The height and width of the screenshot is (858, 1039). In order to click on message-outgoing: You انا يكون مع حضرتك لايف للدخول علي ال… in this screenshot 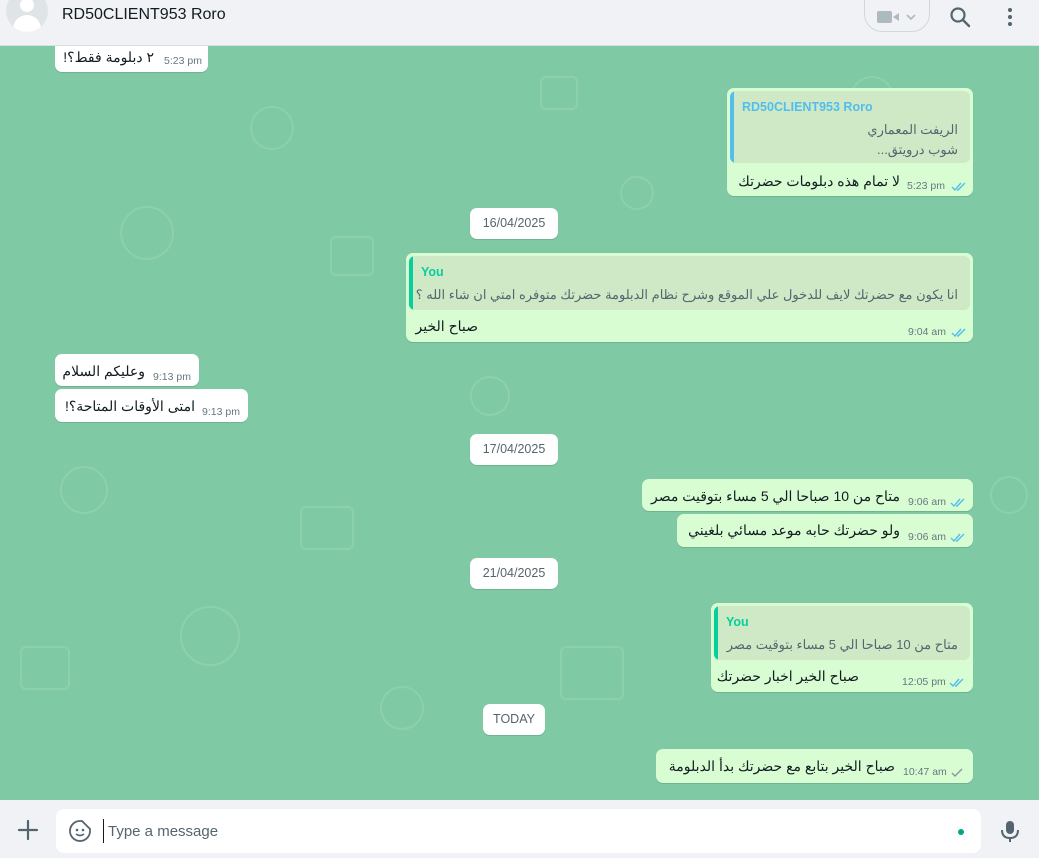, I will do `click(689, 297)`.